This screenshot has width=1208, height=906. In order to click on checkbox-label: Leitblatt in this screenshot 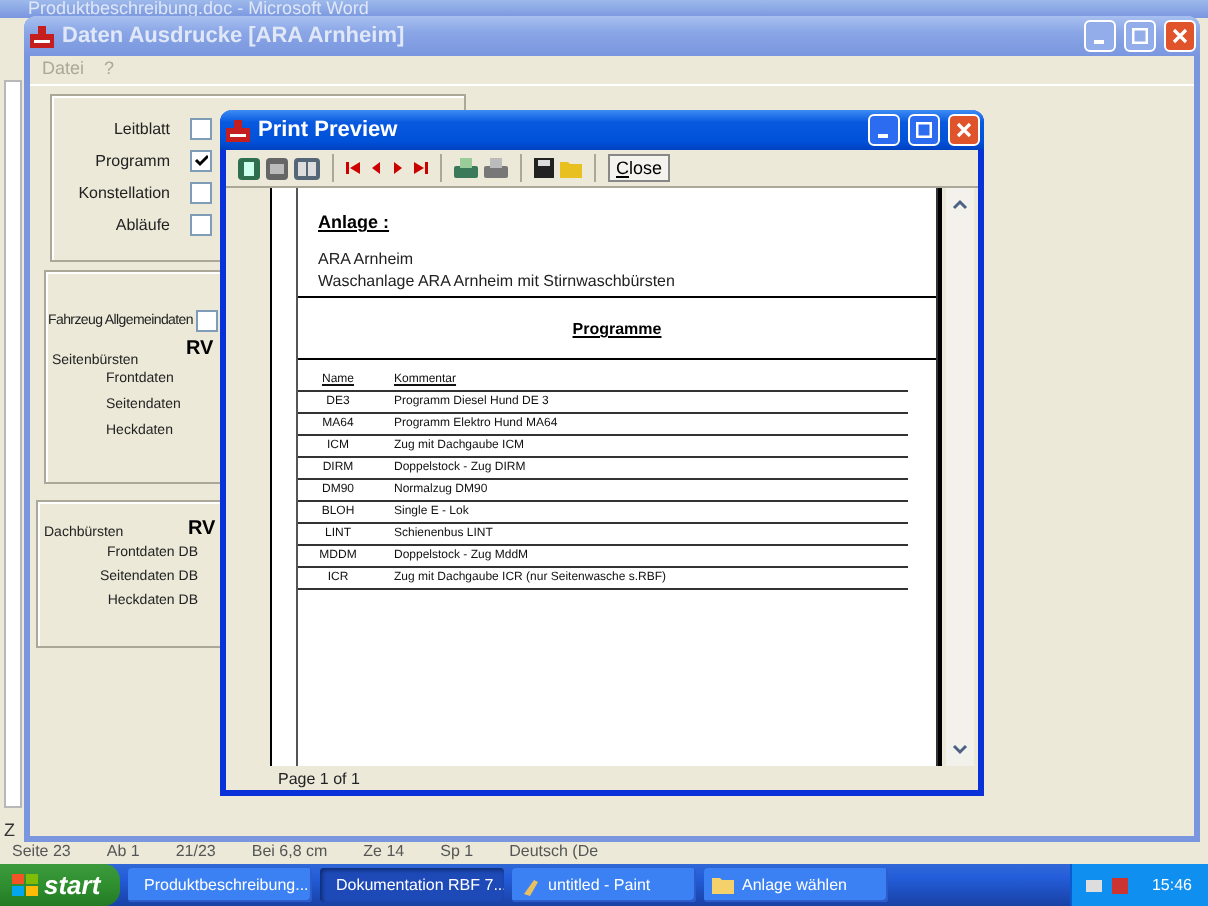, I will do `click(141, 128)`.